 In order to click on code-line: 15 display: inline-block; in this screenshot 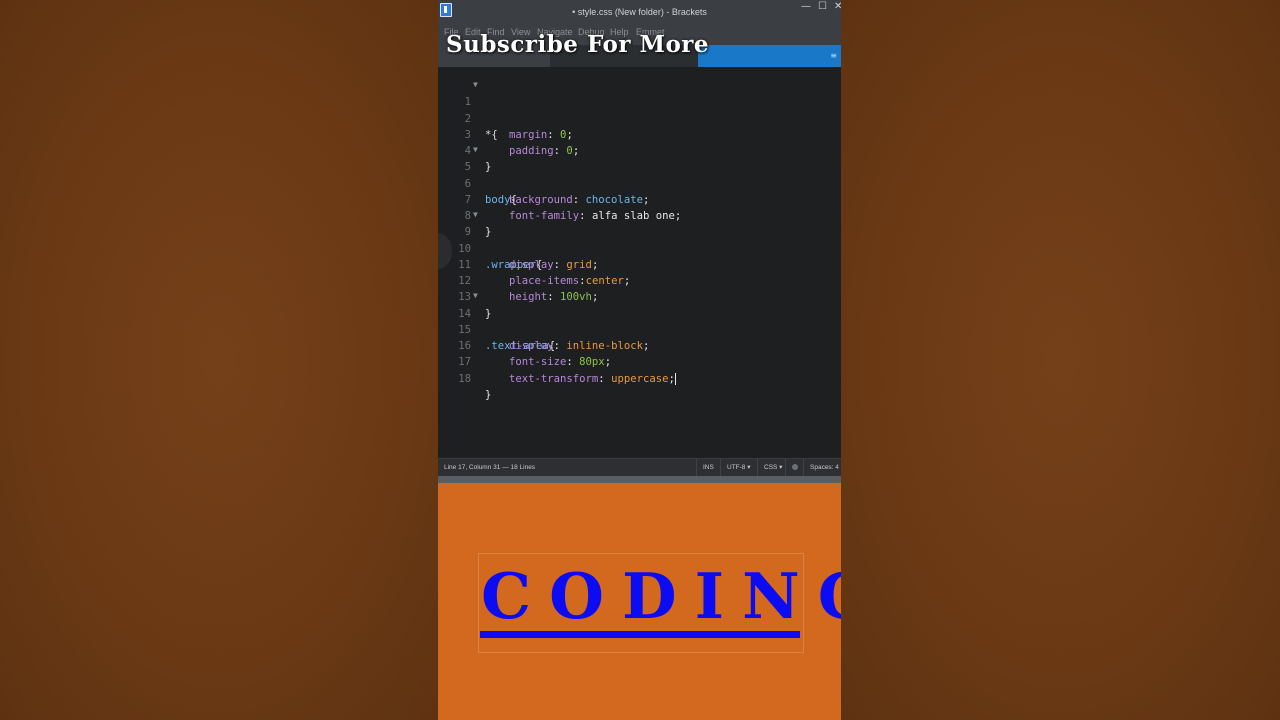, I will do `click(543, 329)`.